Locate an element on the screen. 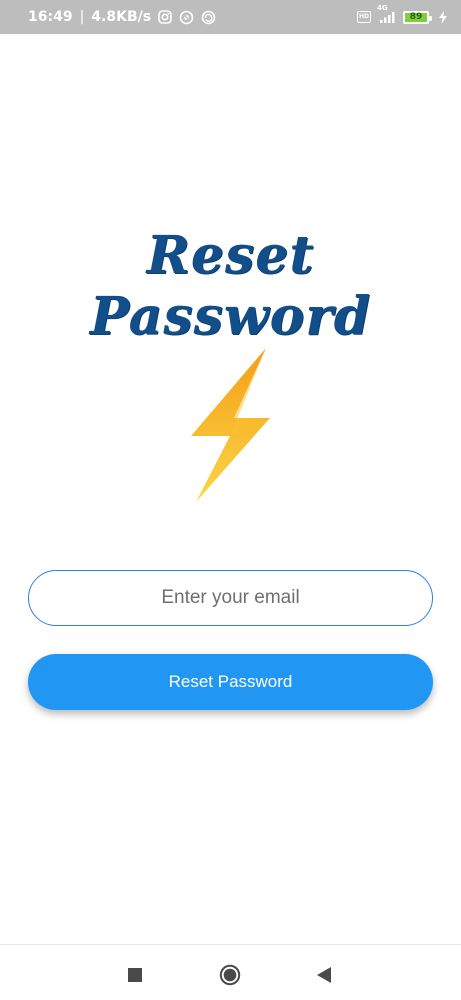  vpn-icon is located at coordinates (186, 17).